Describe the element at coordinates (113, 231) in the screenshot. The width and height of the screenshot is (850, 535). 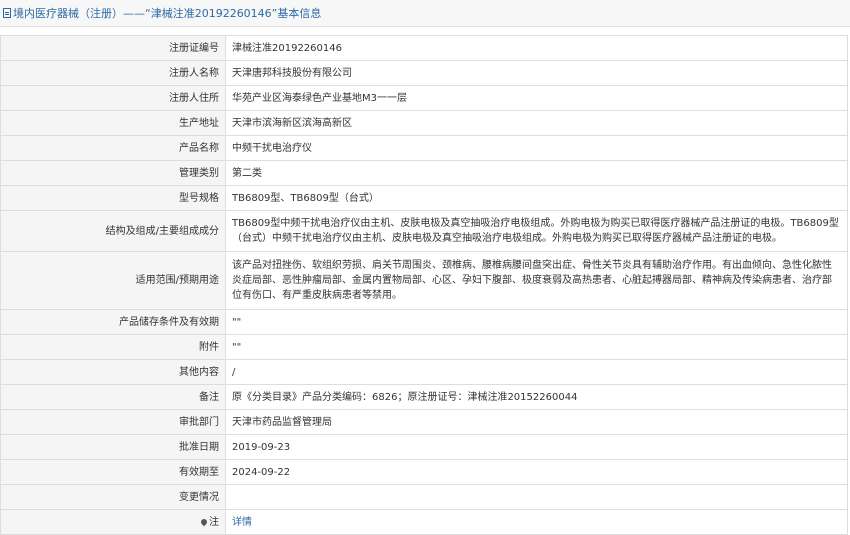
I see `label-structure: 结构及组成/主要组成成分` at that location.